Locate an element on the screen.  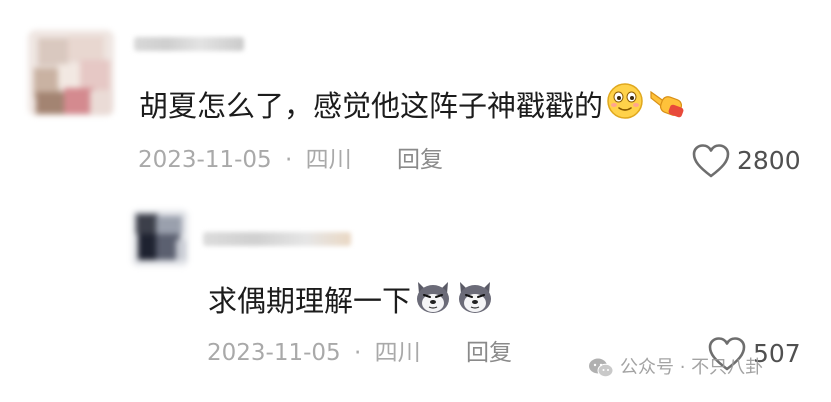
wechat-icon is located at coordinates (601, 368).